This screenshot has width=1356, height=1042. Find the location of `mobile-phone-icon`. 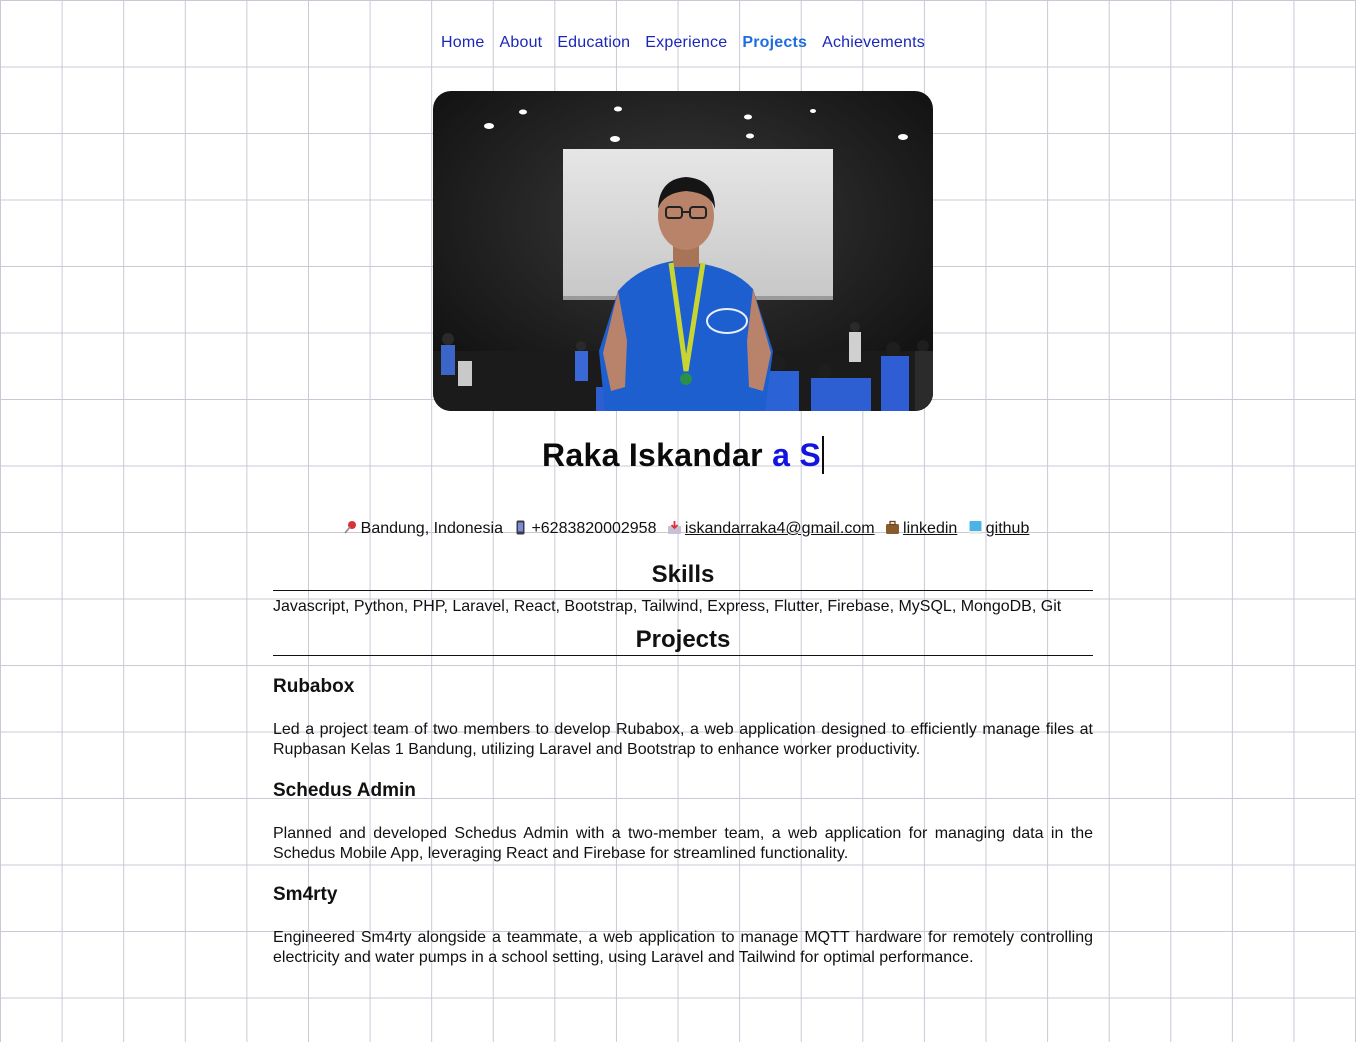

mobile-phone-icon is located at coordinates (520, 527).